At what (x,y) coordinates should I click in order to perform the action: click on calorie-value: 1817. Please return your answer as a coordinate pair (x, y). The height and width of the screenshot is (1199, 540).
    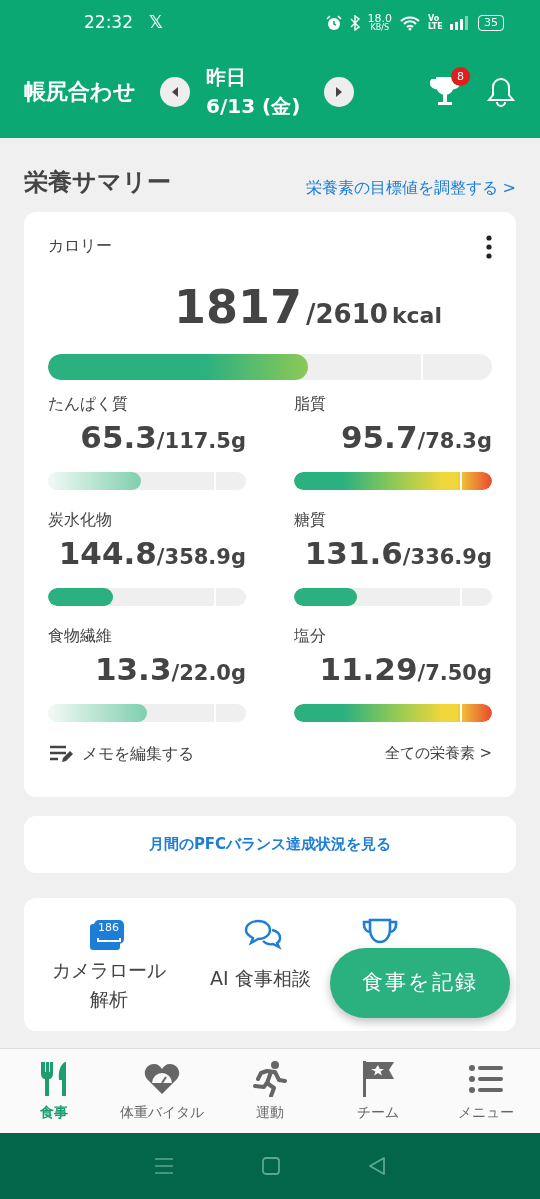
    Looking at the image, I should click on (238, 307).